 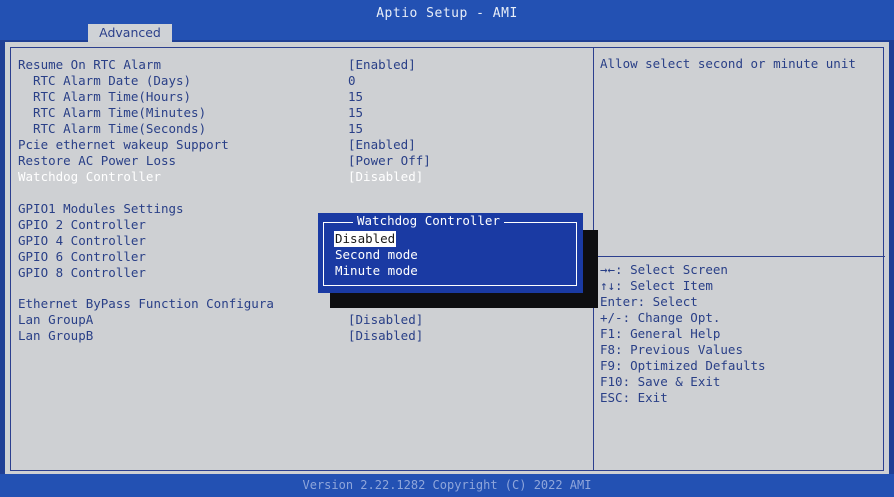 What do you see at coordinates (97, 160) in the screenshot?
I see `setting-label: Restore AC Power Loss` at bounding box center [97, 160].